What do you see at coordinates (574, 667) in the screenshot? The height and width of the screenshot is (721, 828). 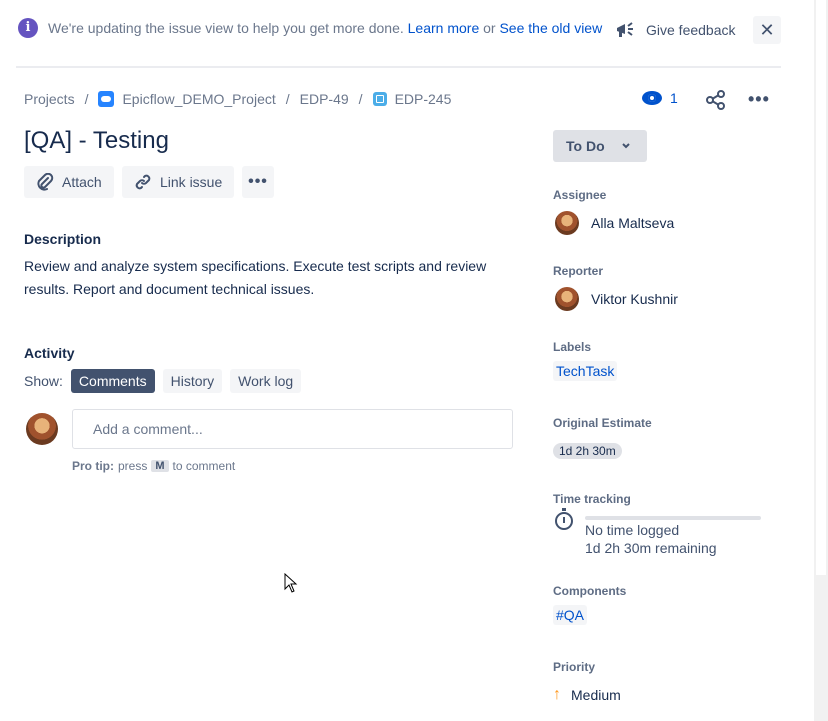 I see `priority-label: Priority` at bounding box center [574, 667].